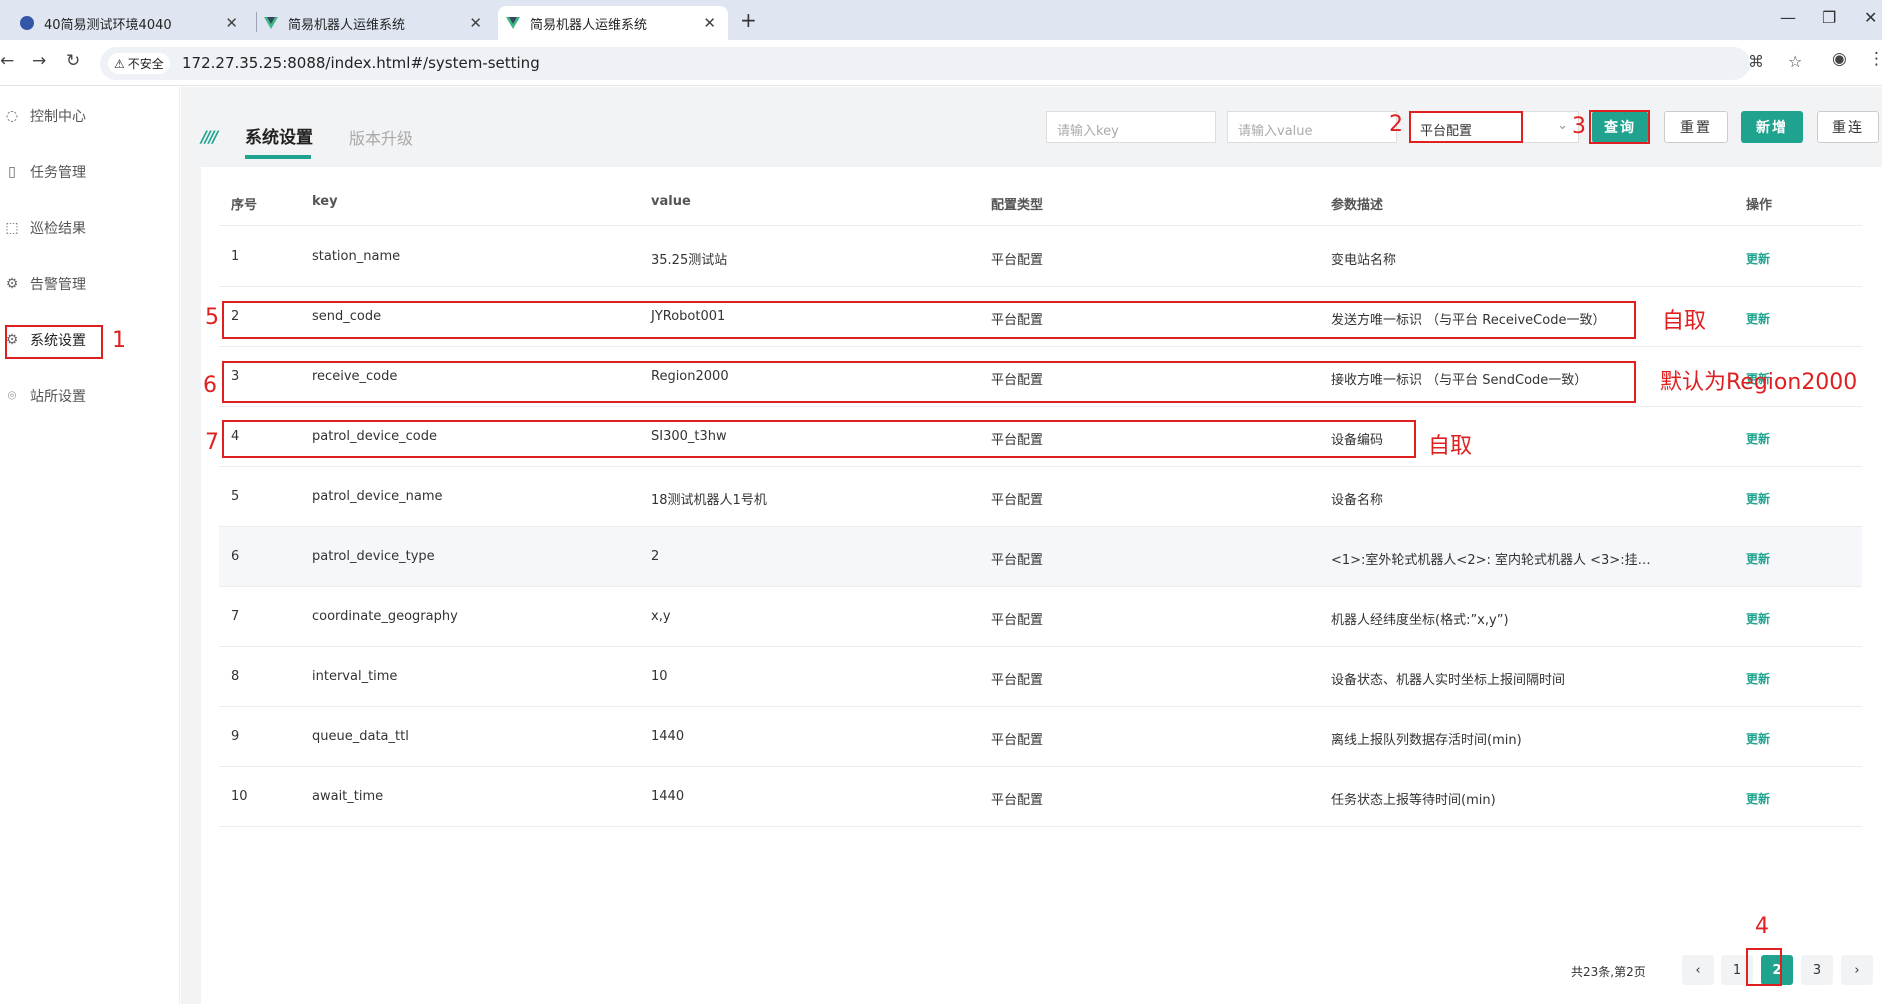  I want to click on translate-icon: ⌘, so click(1756, 61).